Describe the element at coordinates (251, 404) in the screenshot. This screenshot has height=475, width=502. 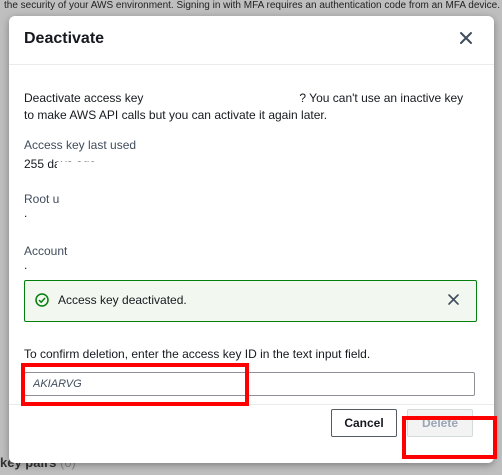
I see `modal-footer-divider` at that location.